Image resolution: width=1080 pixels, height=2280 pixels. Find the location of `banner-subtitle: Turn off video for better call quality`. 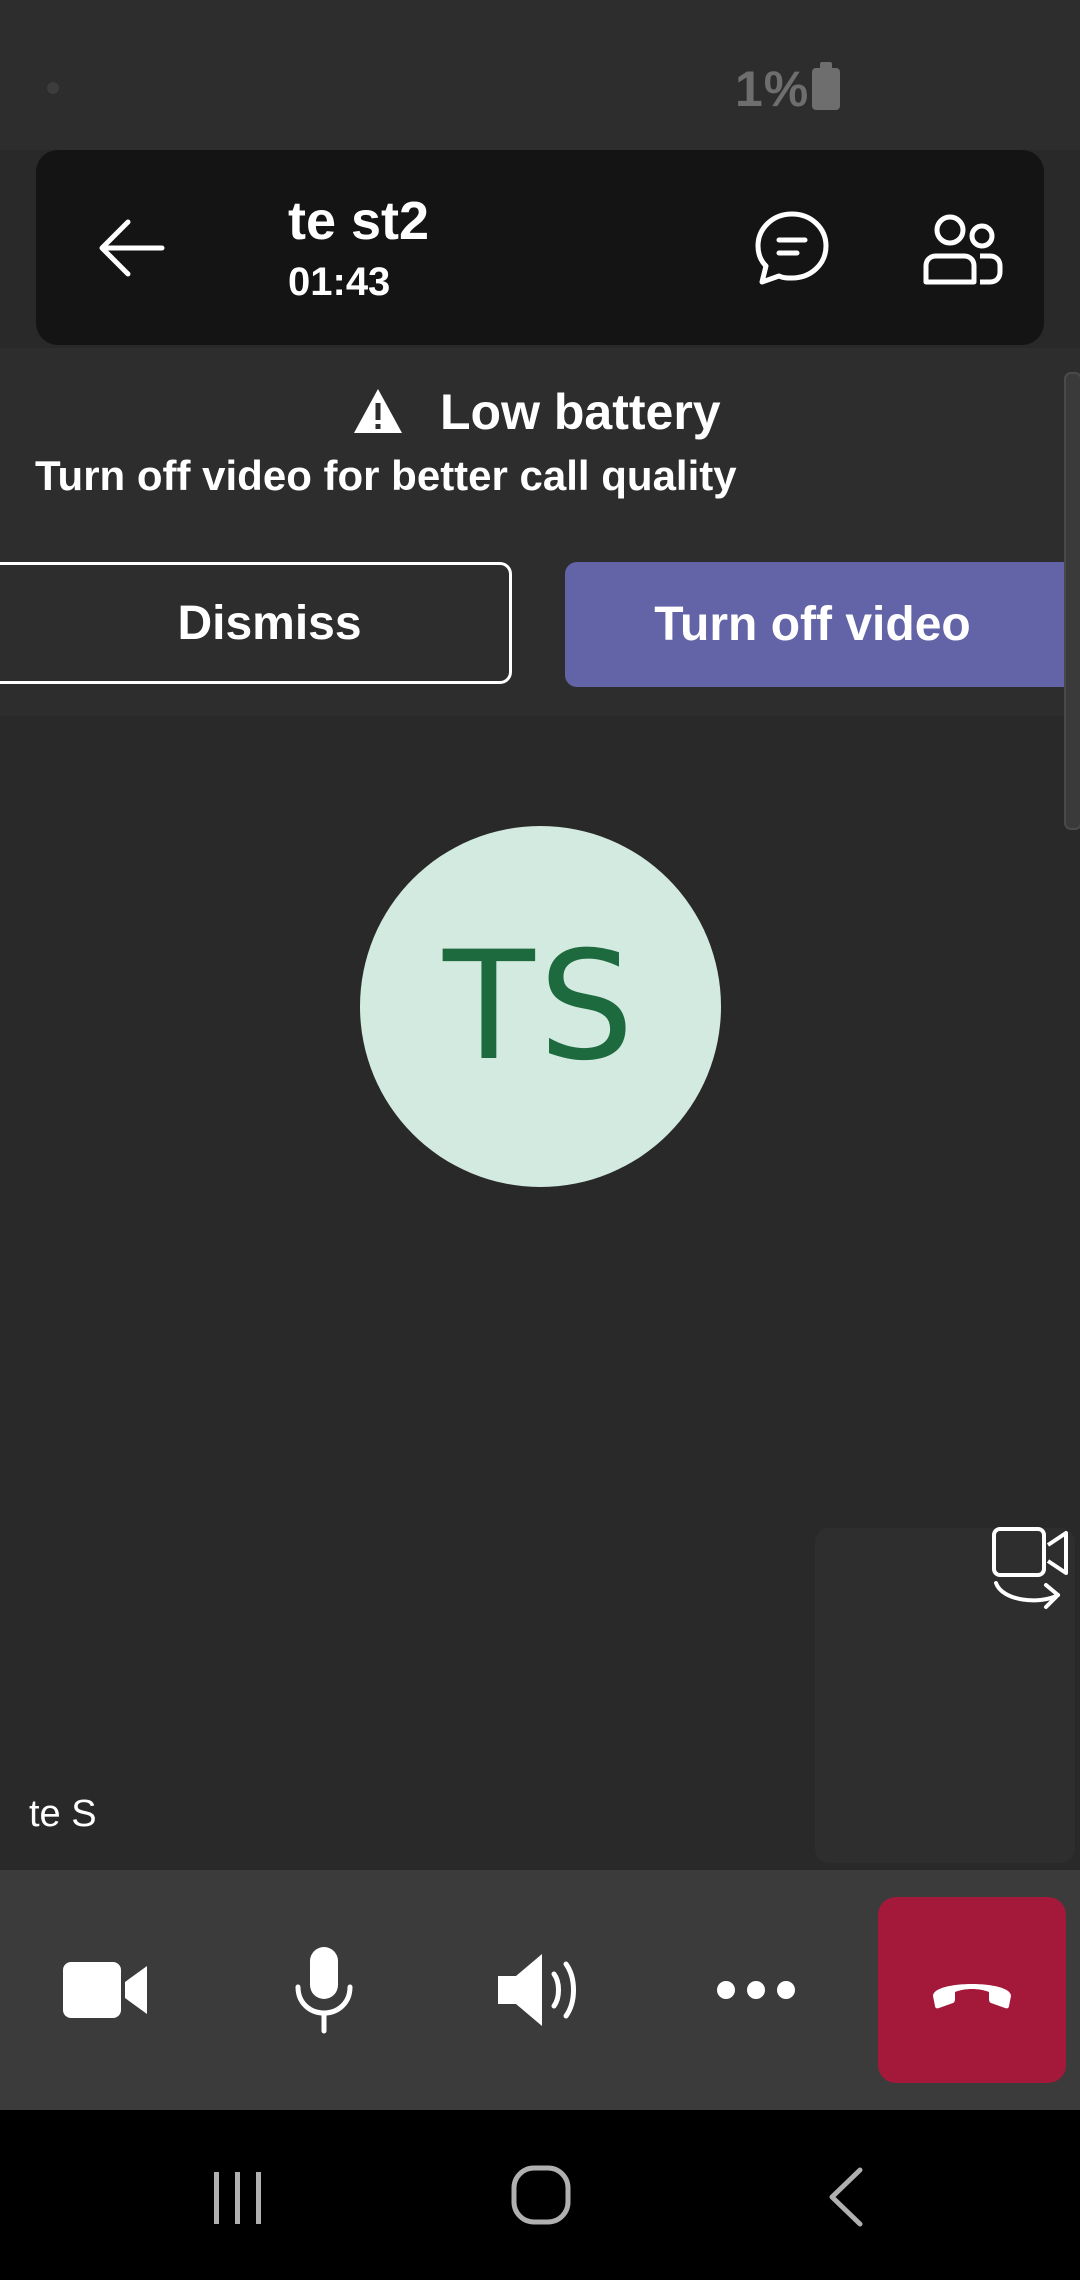

banner-subtitle: Turn off video for better call quality is located at coordinates (386, 475).